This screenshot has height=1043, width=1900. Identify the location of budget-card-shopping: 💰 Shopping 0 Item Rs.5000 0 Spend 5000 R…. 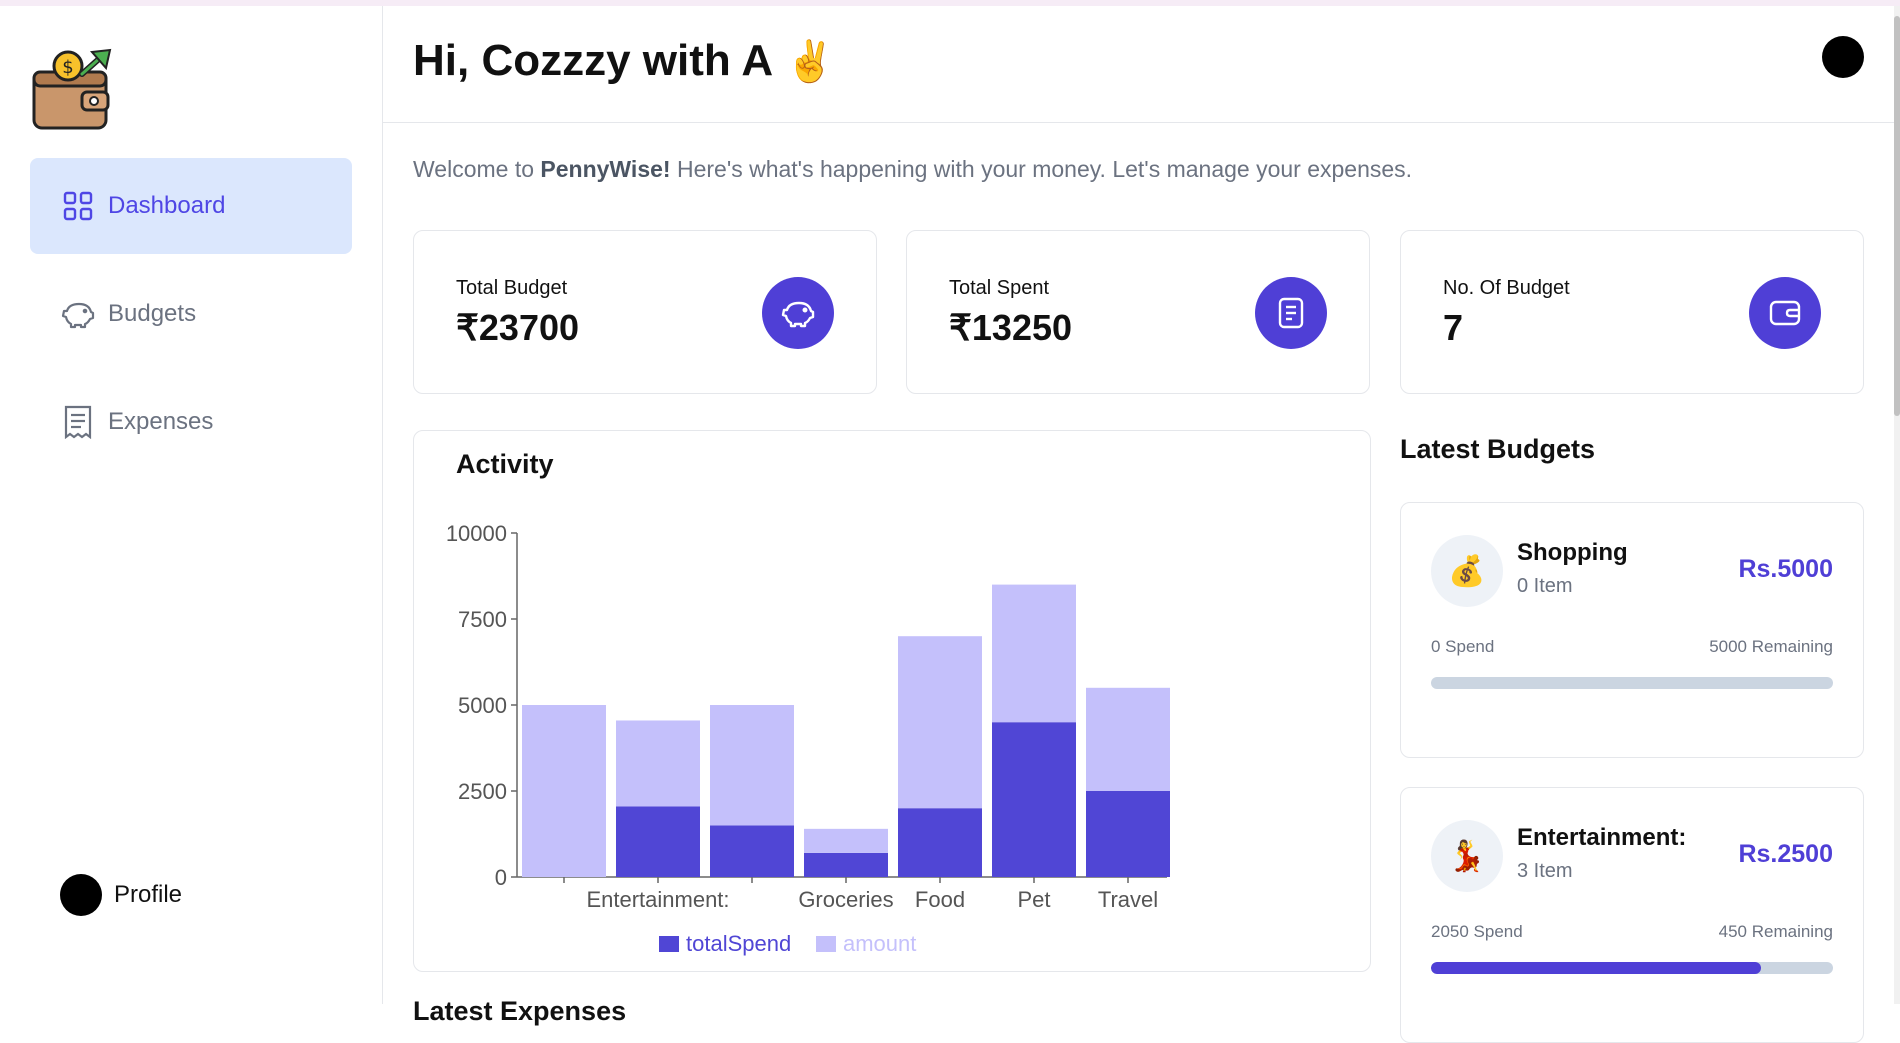
(1632, 630).